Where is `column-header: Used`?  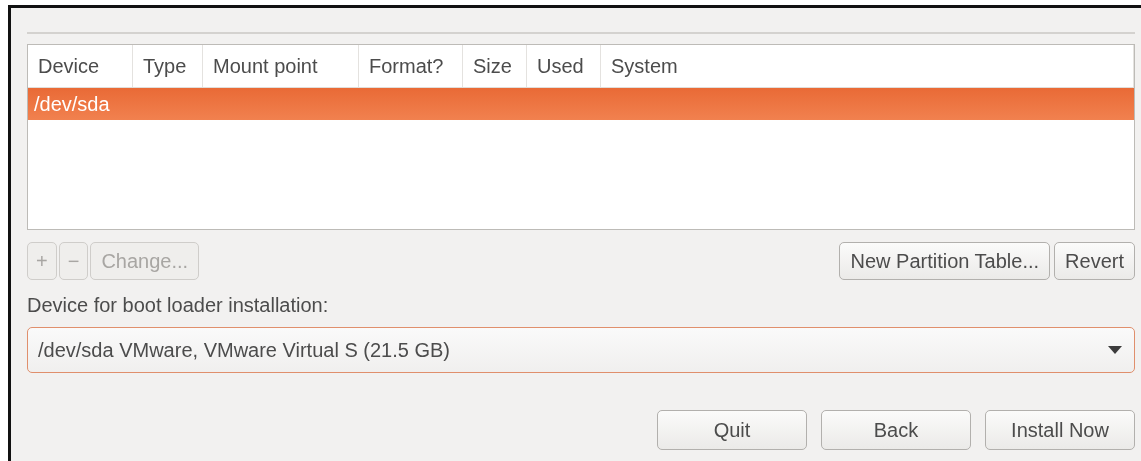
column-header: Used is located at coordinates (564, 66).